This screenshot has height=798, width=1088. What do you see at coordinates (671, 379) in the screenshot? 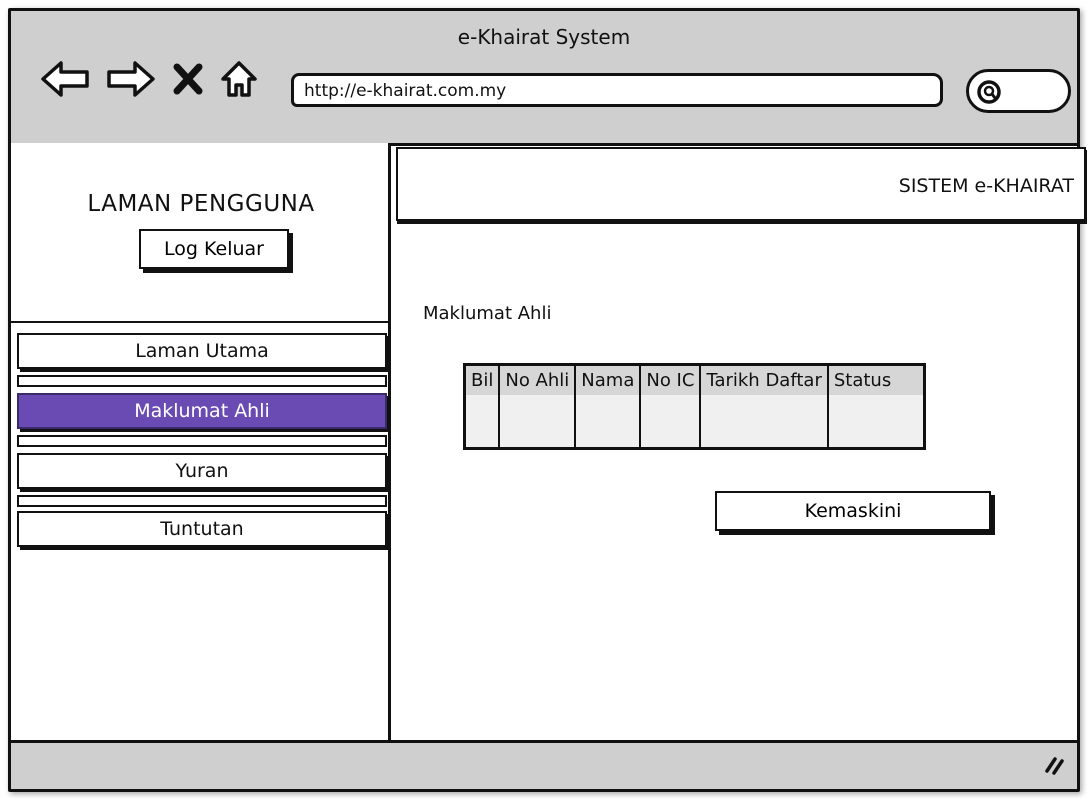
I see `column-header-no-ic: No IC` at bounding box center [671, 379].